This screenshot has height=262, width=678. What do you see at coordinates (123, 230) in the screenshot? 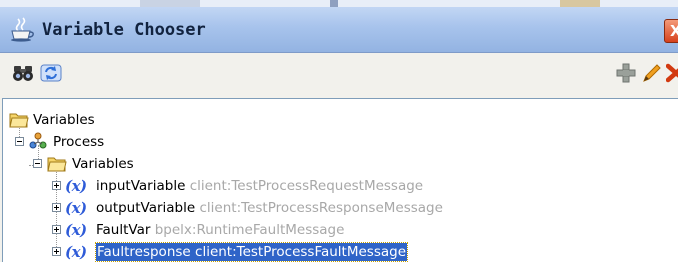
I see `variable-name: FaultVar` at bounding box center [123, 230].